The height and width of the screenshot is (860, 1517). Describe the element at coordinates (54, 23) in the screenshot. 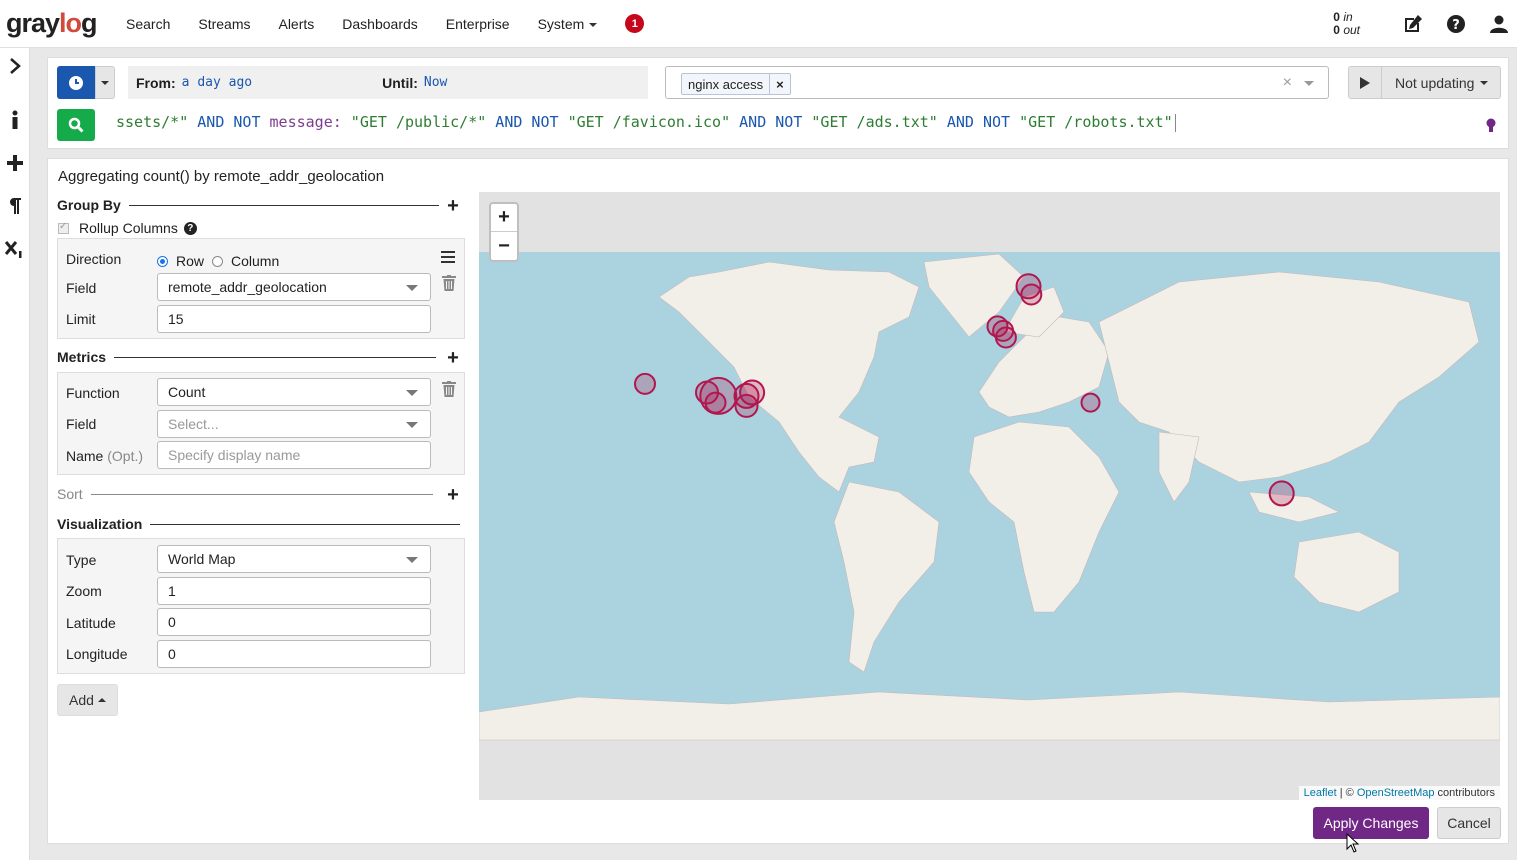

I see `graylog-logo: gray lo g` at that location.